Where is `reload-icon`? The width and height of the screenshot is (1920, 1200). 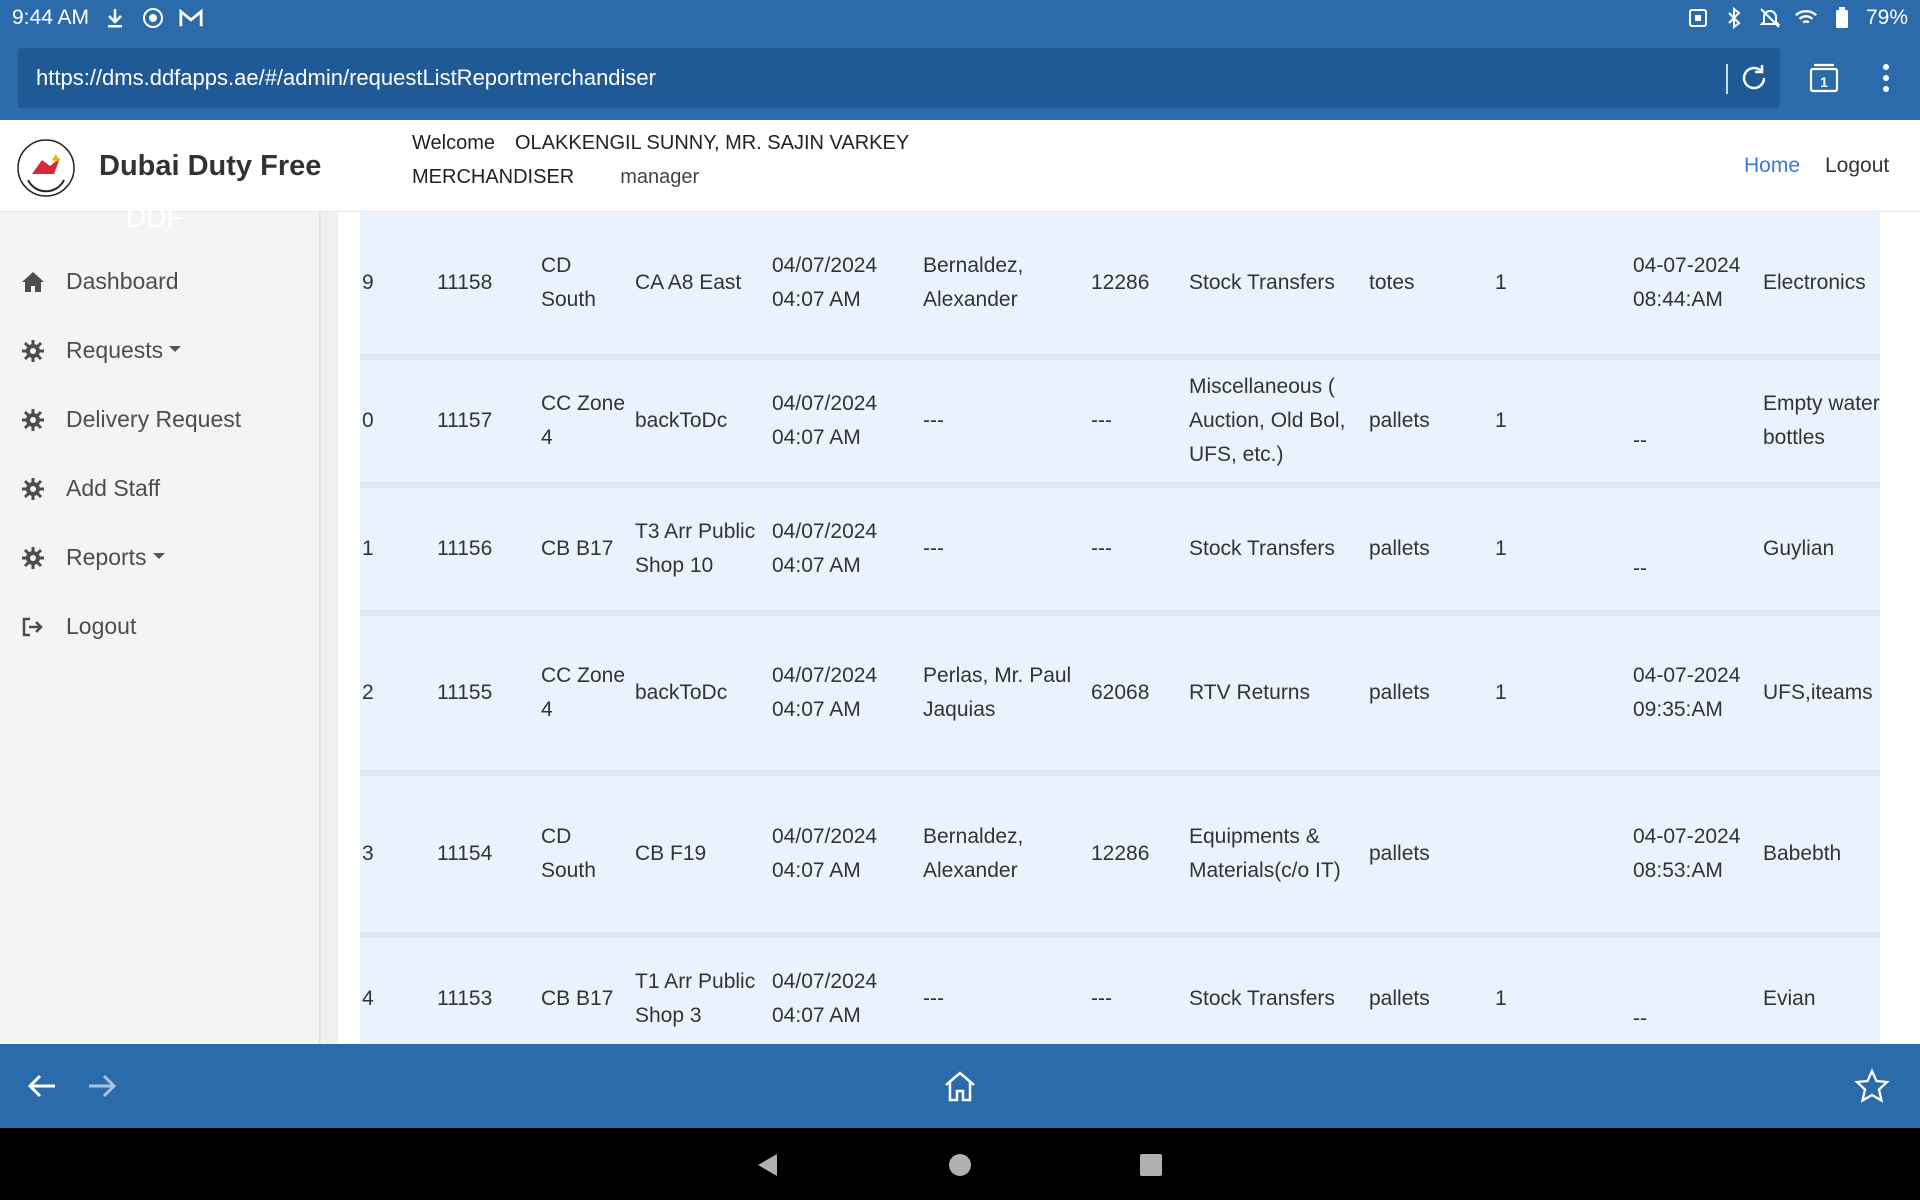 reload-icon is located at coordinates (1754, 77).